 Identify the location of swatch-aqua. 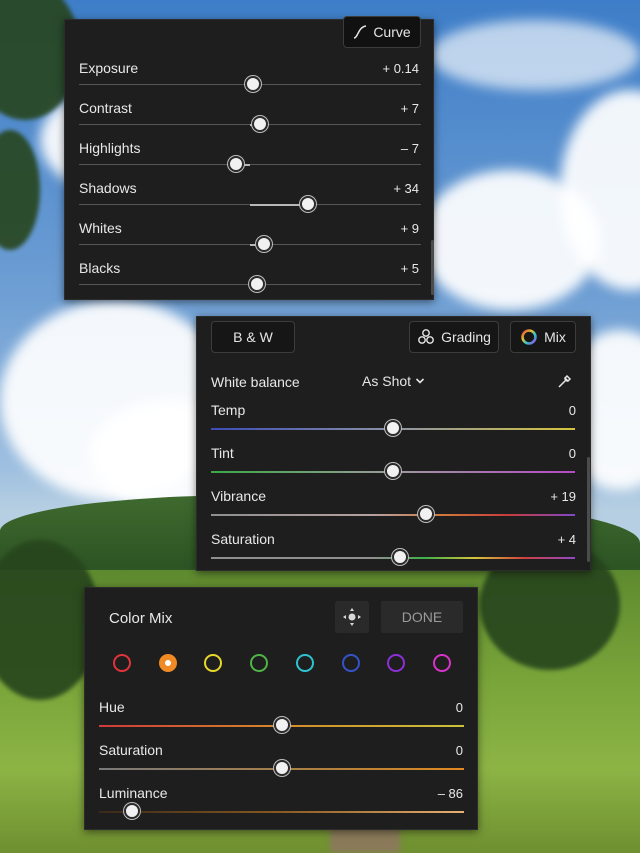
(304, 663).